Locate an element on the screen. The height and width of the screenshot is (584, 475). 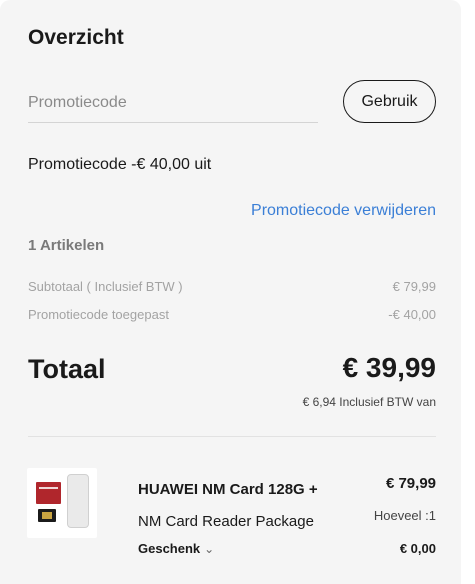
summary-title: Overzicht is located at coordinates (76, 37).